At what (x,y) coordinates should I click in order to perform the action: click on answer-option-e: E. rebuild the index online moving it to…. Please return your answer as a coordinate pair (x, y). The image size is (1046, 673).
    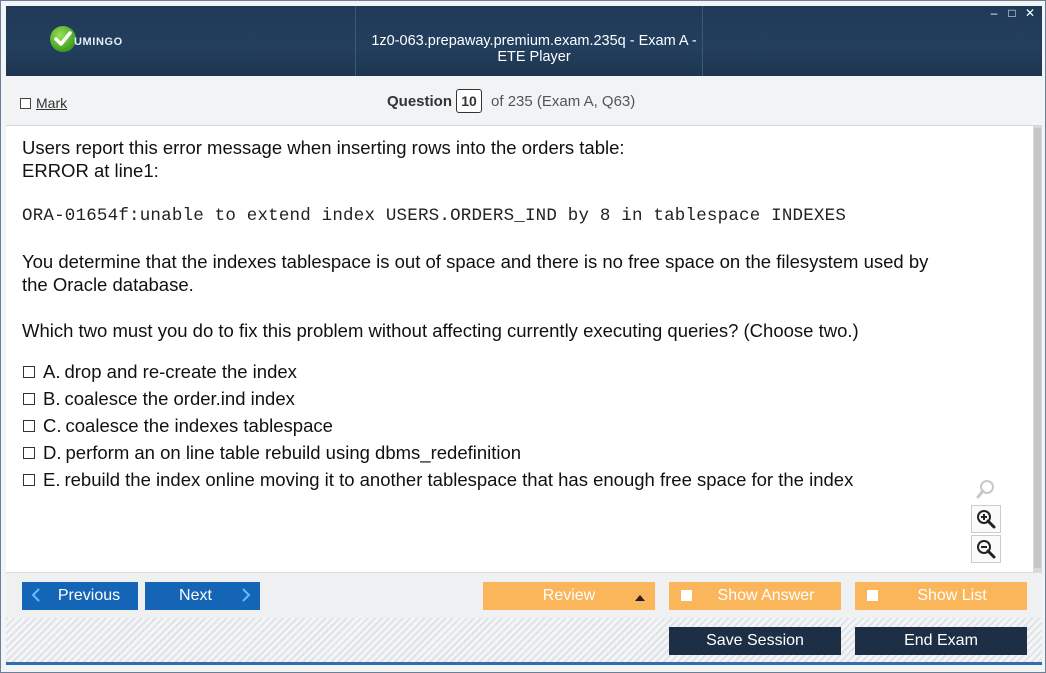
    Looking at the image, I should click on (438, 479).